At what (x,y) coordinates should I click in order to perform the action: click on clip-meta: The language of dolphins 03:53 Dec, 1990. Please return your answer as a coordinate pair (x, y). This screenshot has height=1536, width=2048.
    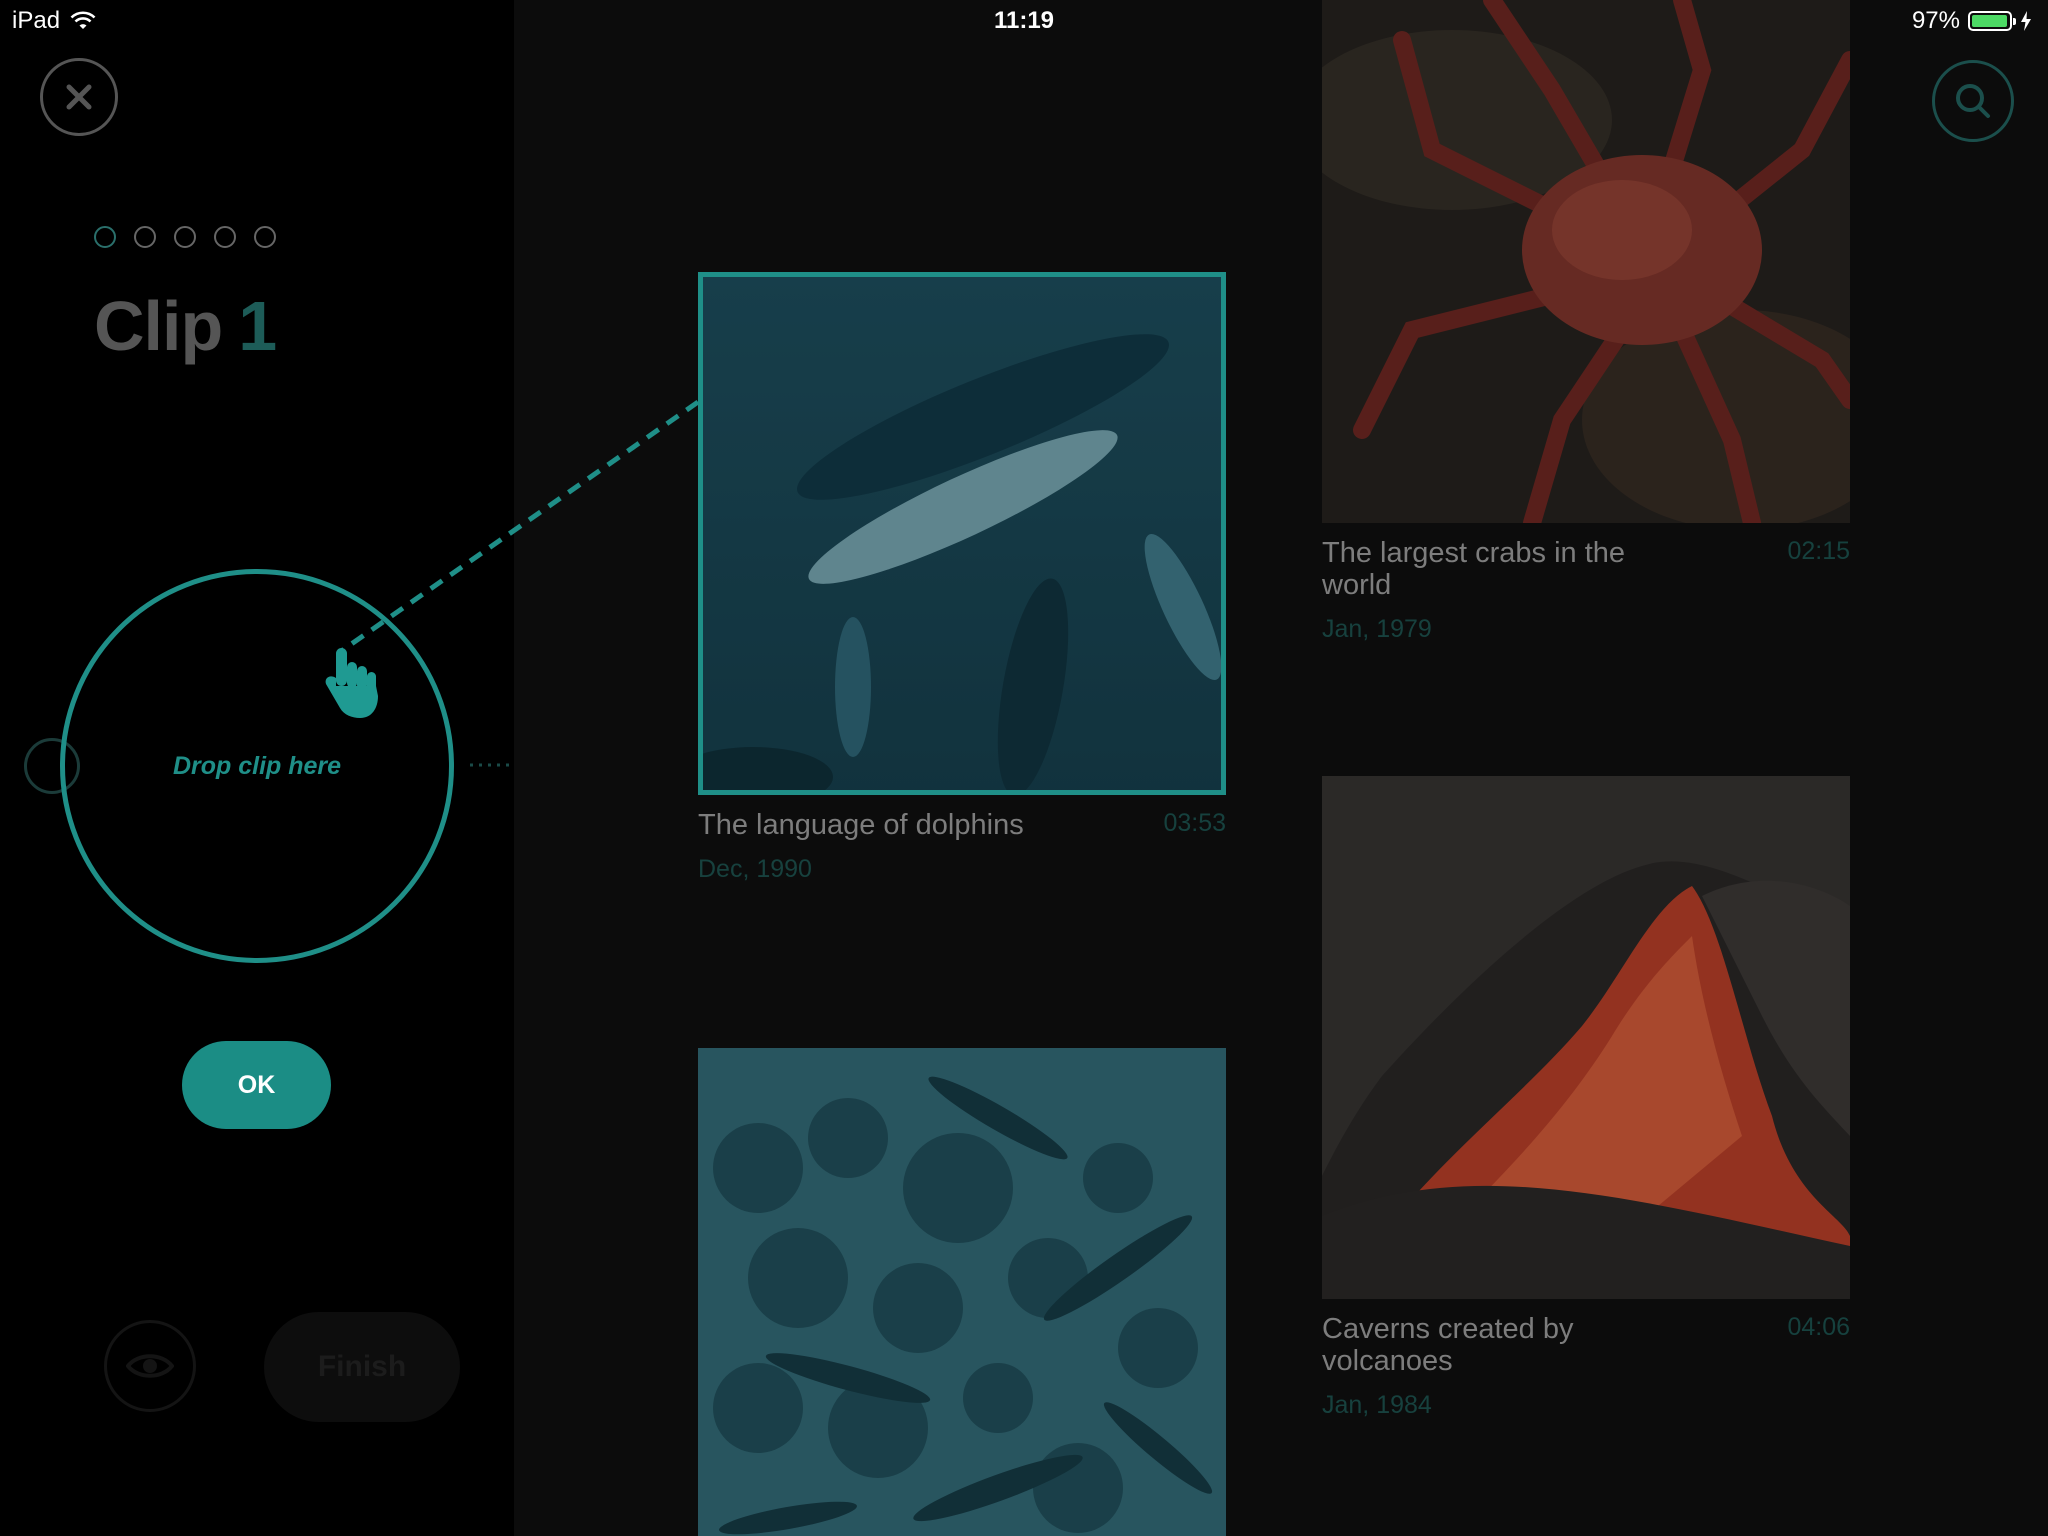
    Looking at the image, I should click on (962, 846).